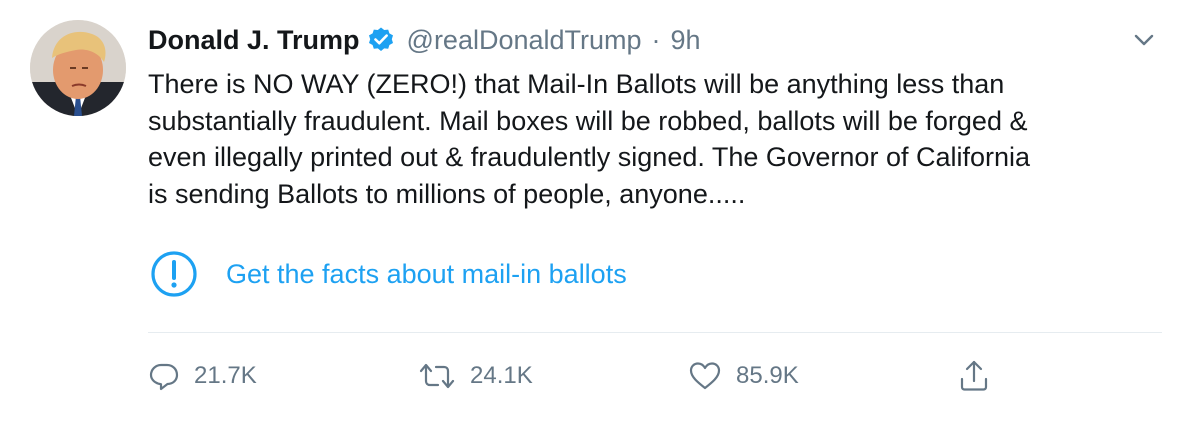  What do you see at coordinates (705, 376) in the screenshot?
I see `heart-icon` at bounding box center [705, 376].